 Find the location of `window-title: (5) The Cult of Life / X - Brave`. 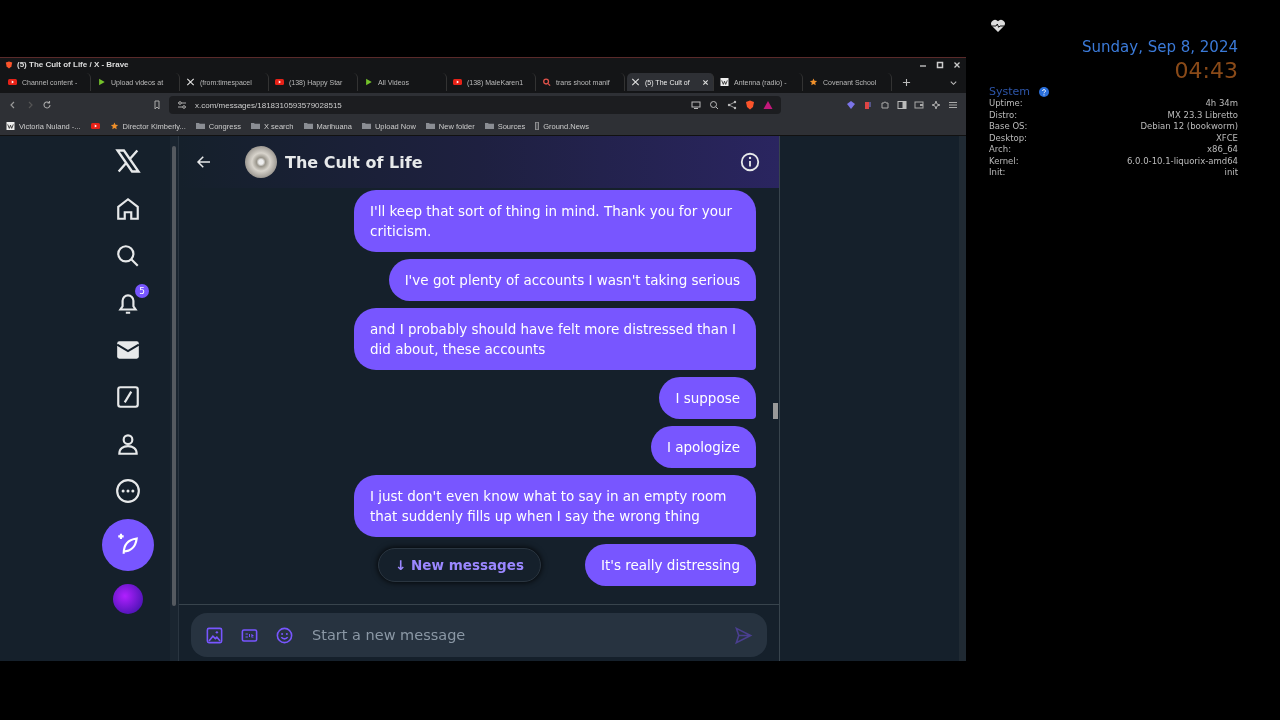

window-title: (5) The Cult of Life / X - Brave is located at coordinates (73, 64).